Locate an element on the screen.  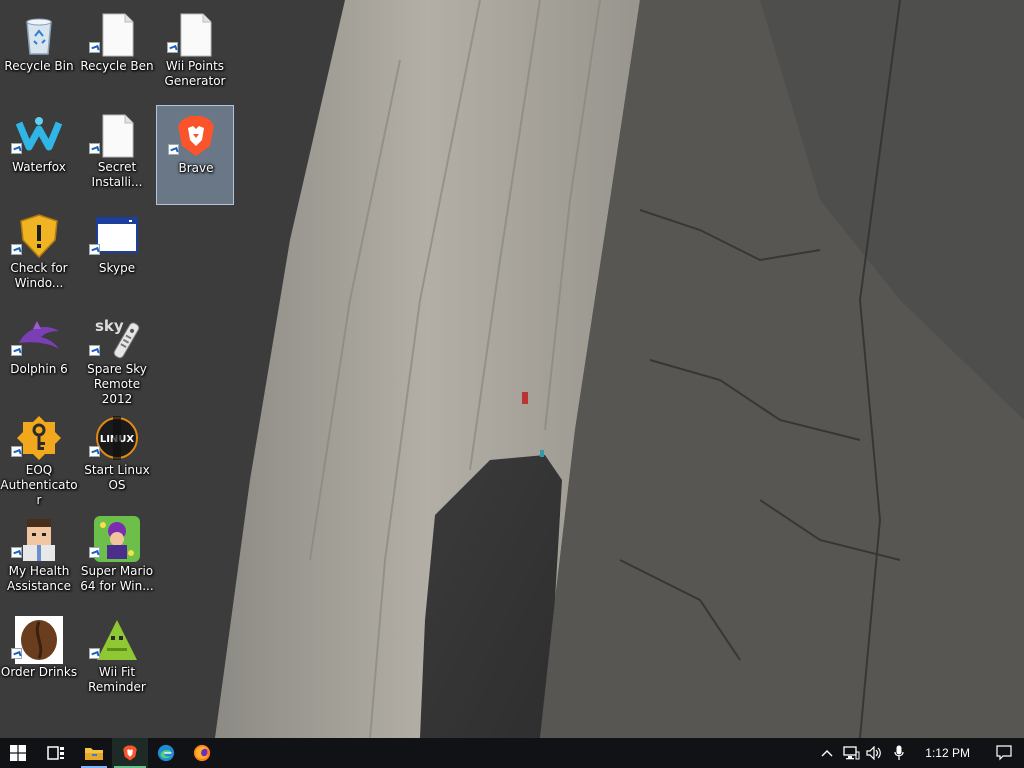
icon-label: Skype is located at coordinates (117, 268).